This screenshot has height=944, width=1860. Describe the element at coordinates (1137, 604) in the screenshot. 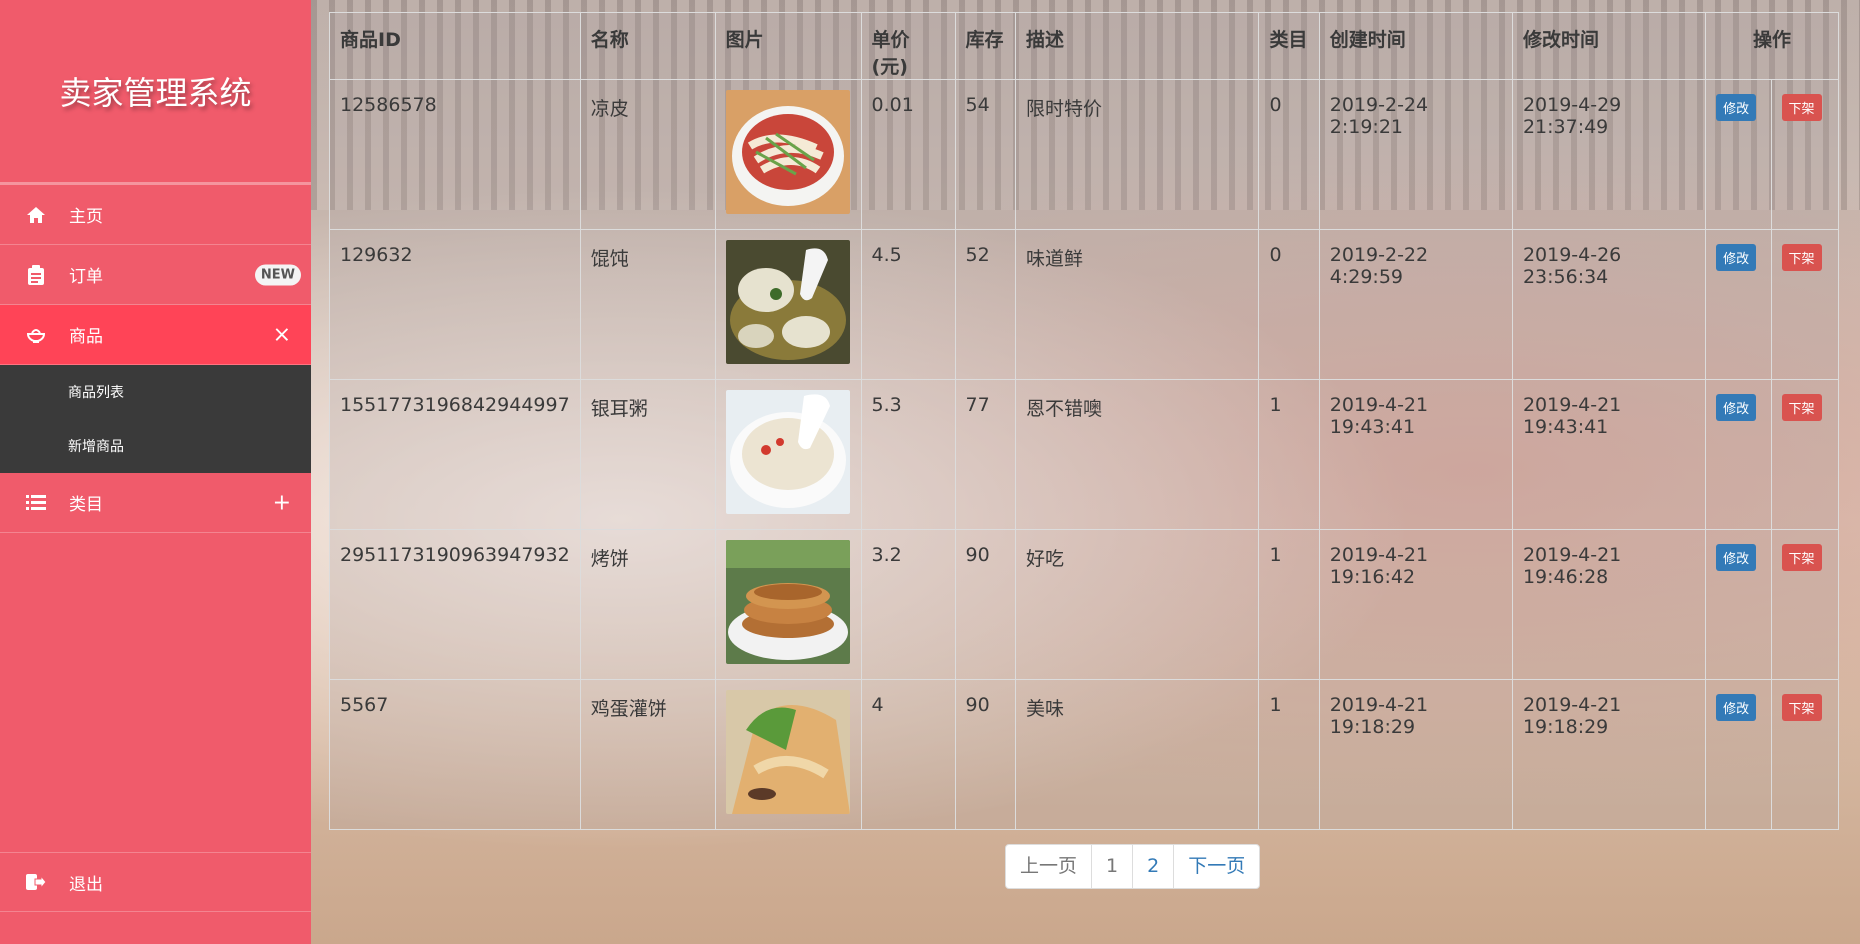

I see `cell-desc: 好吃` at that location.